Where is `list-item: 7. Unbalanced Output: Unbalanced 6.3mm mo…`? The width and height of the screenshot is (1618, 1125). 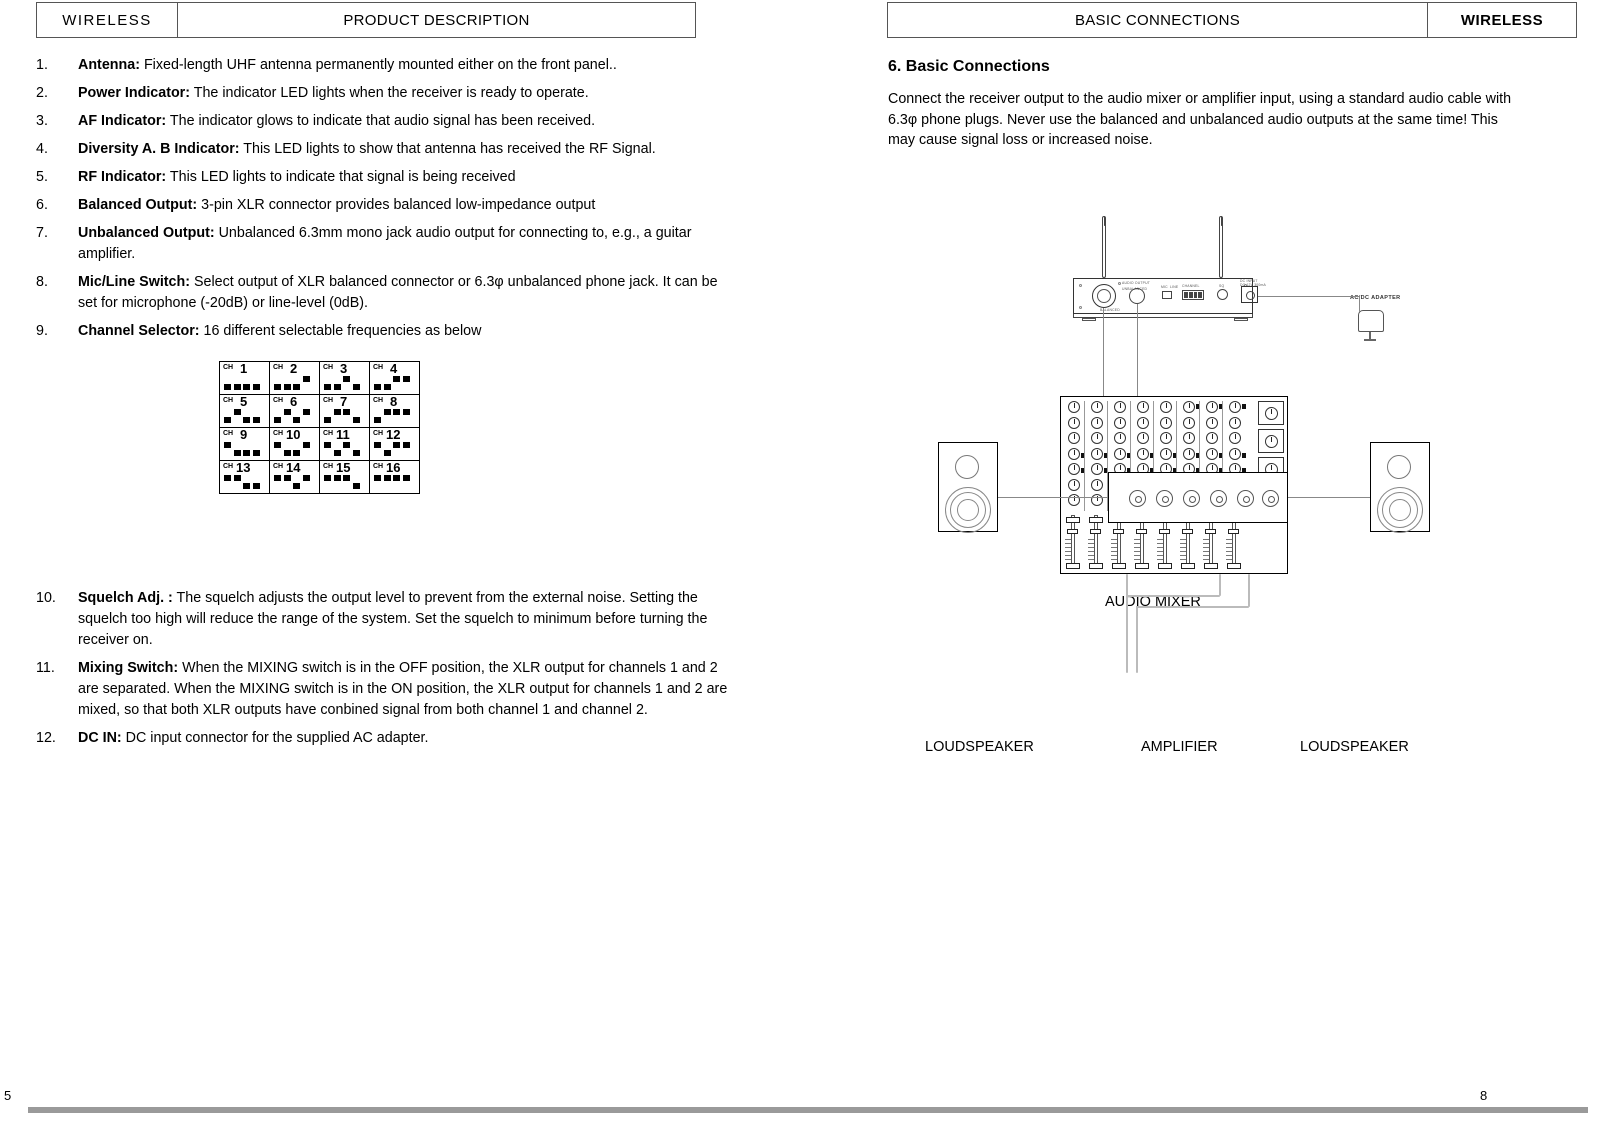 list-item: 7. Unbalanced Output: Unbalanced 6.3mm mo… is located at coordinates (380, 244).